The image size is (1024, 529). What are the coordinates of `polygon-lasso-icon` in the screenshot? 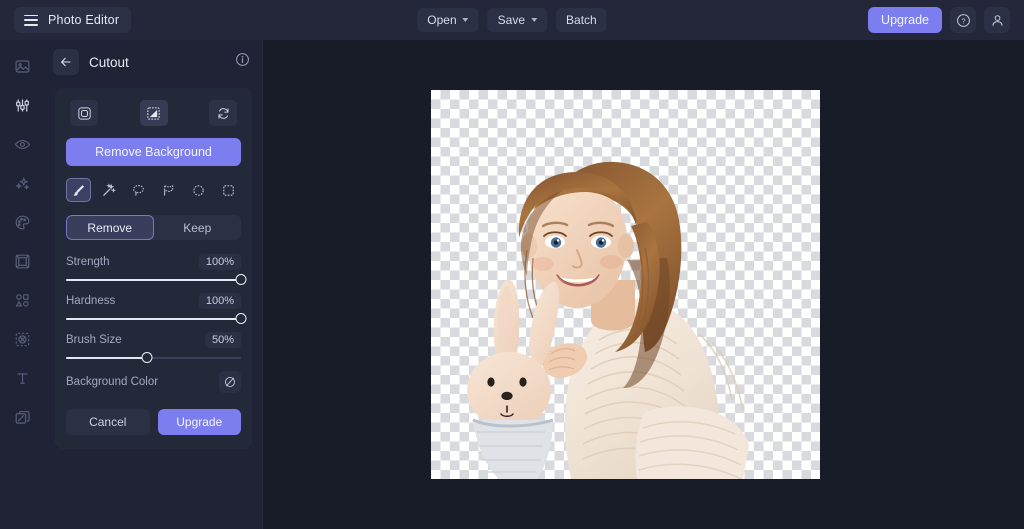 It's located at (169, 190).